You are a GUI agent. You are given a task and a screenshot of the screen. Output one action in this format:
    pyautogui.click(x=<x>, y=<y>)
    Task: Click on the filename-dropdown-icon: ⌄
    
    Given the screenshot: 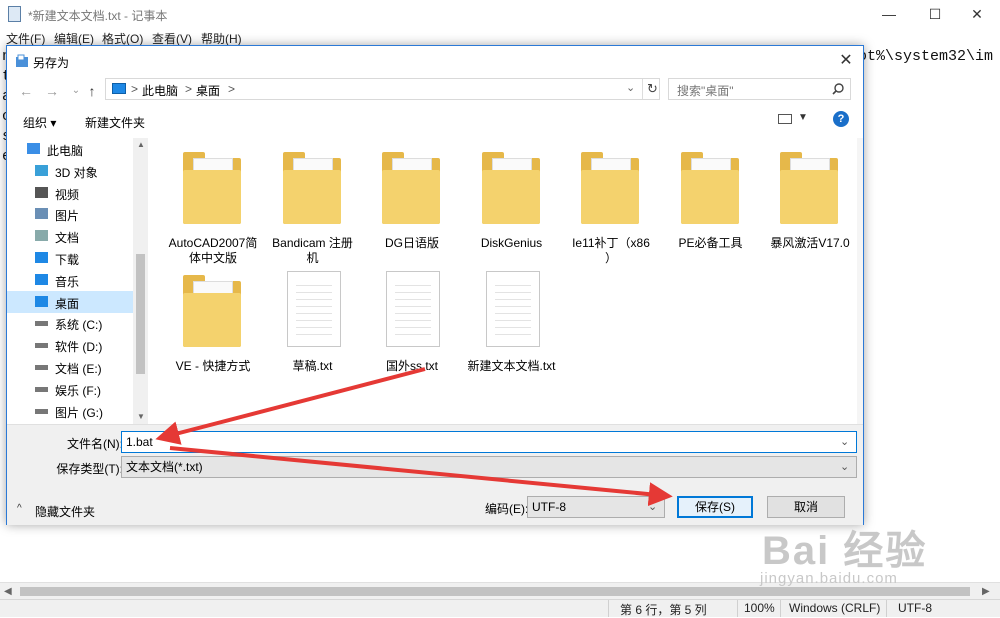 What is the action you would take?
    pyautogui.click(x=844, y=442)
    